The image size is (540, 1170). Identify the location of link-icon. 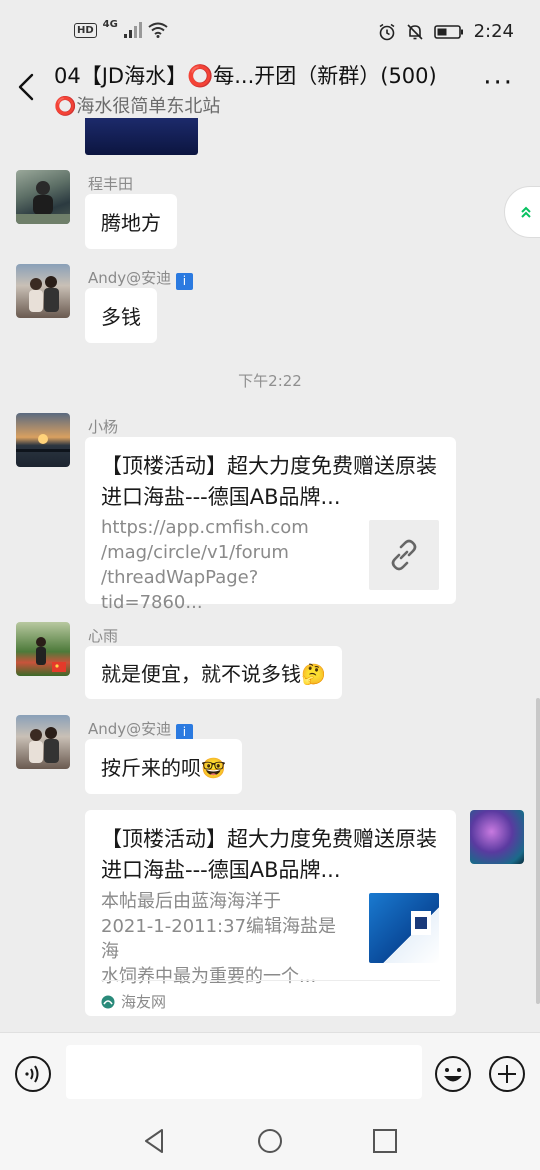
(404, 555).